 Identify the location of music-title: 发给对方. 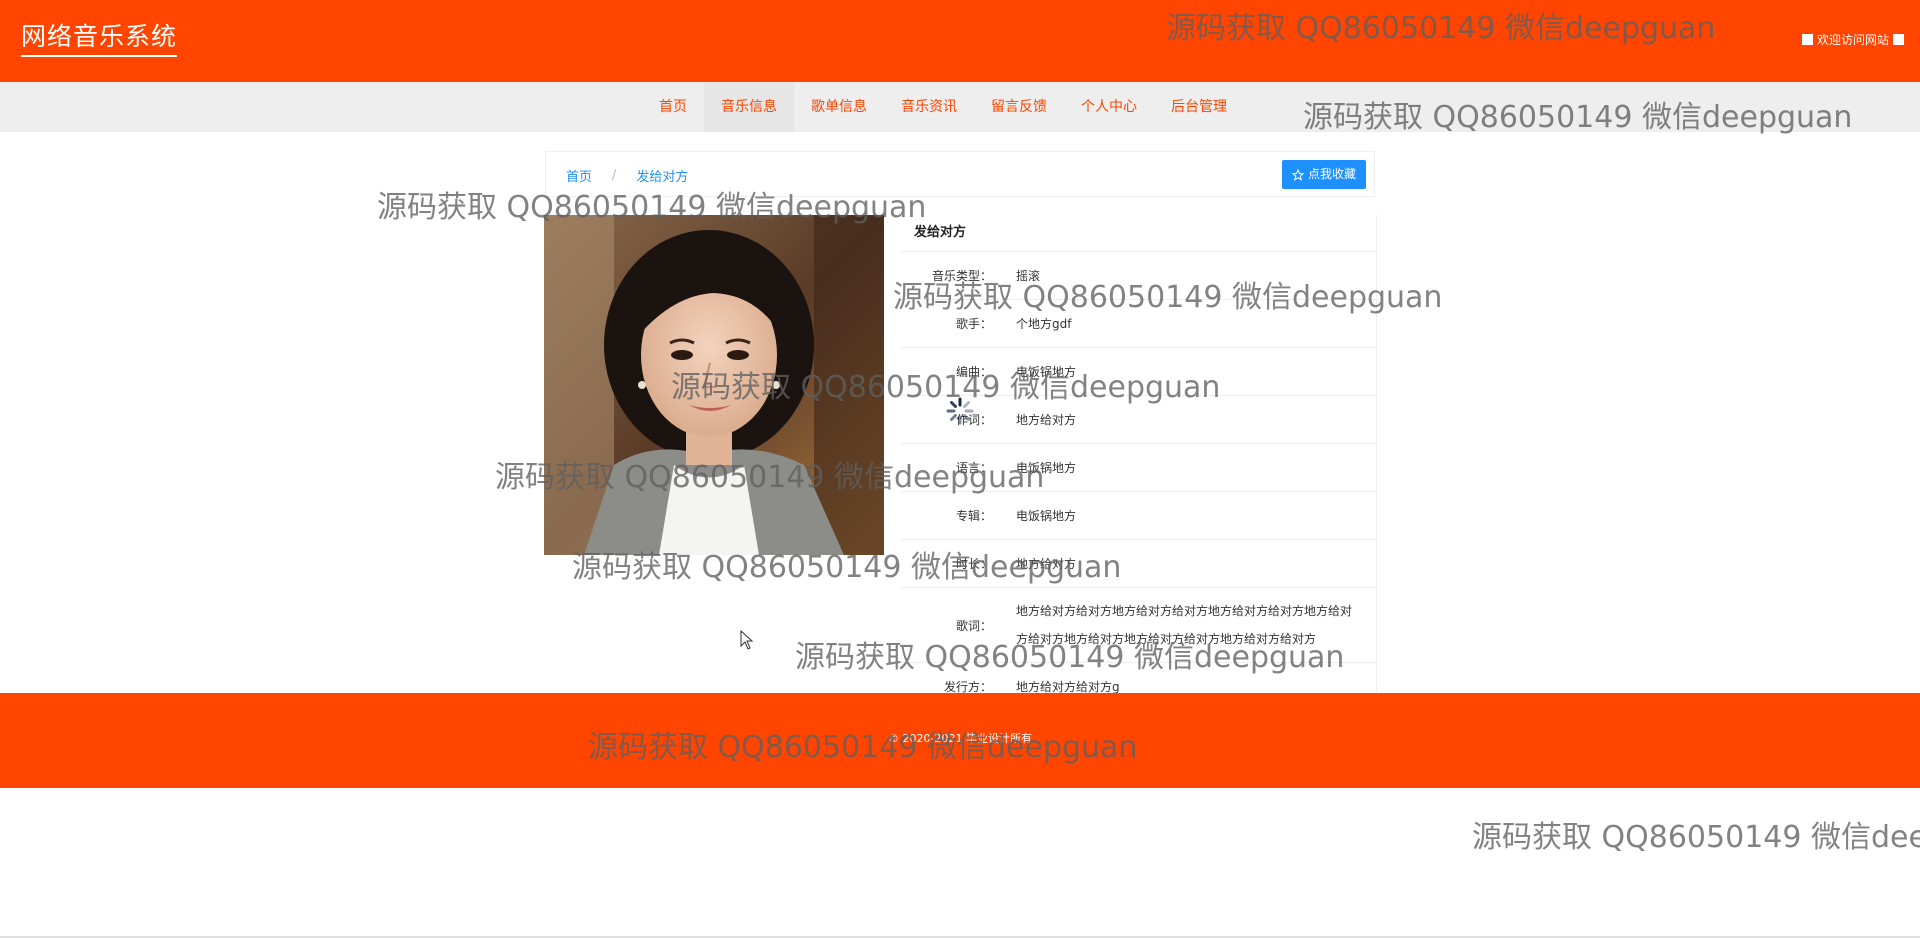
(1138, 233).